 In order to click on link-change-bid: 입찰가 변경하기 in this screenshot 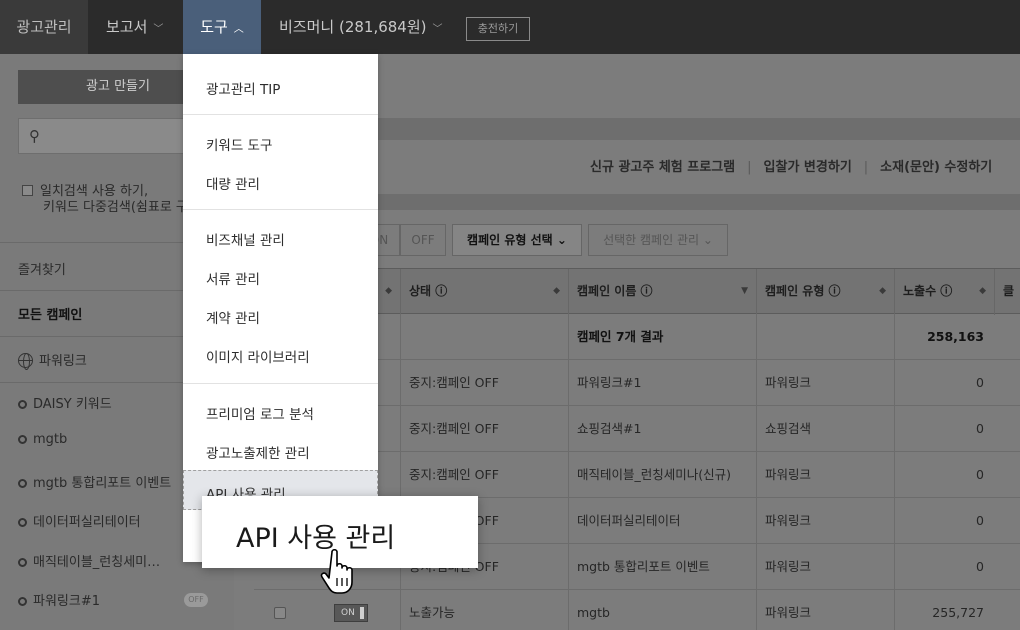, I will do `click(808, 167)`.